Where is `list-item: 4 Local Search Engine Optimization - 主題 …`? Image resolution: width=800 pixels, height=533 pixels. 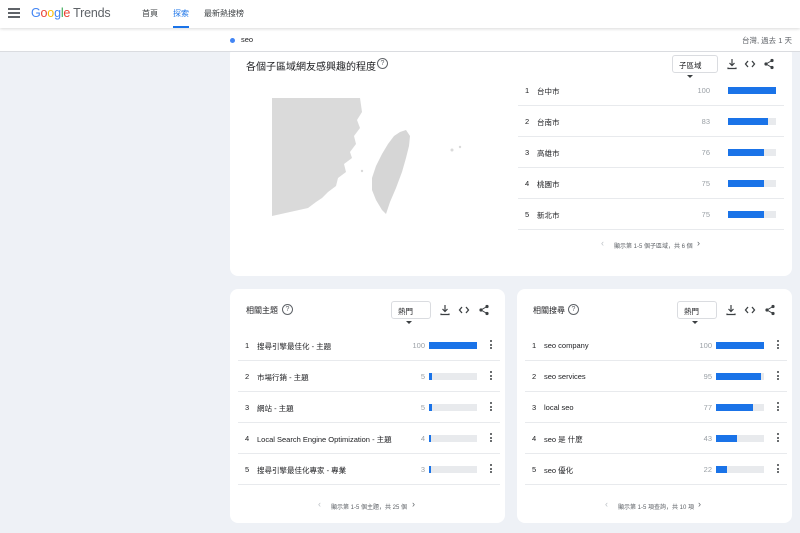 list-item: 4 Local Search Engine Optimization - 主題 … is located at coordinates (369, 439).